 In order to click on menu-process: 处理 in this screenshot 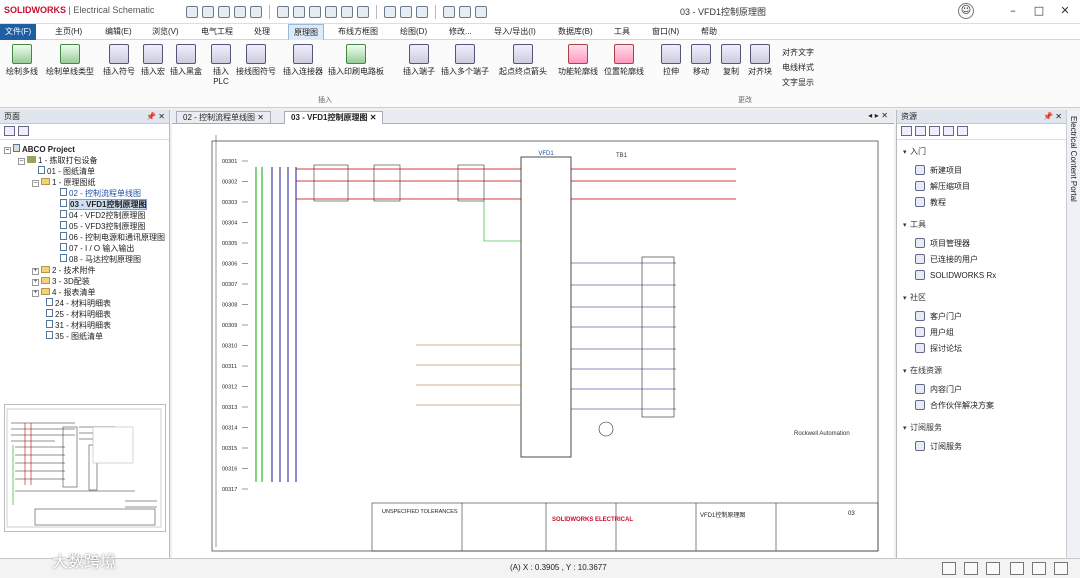, I will do `click(262, 32)`.